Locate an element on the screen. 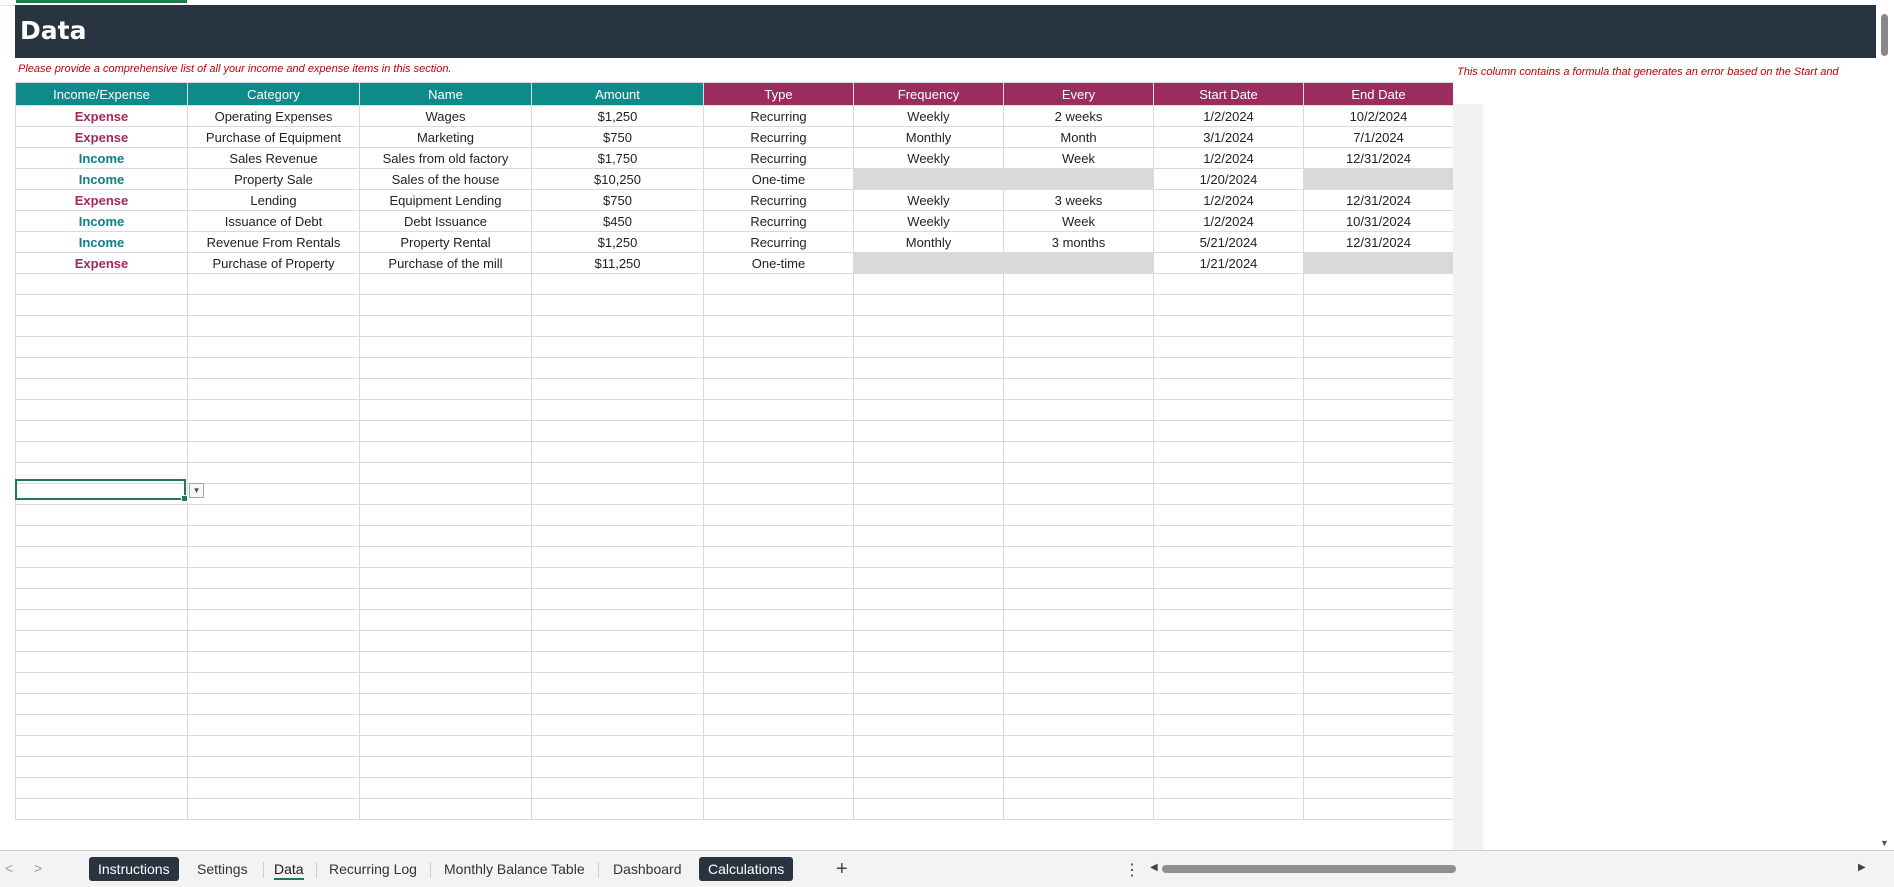  cell-category: Lending is located at coordinates (273, 200).